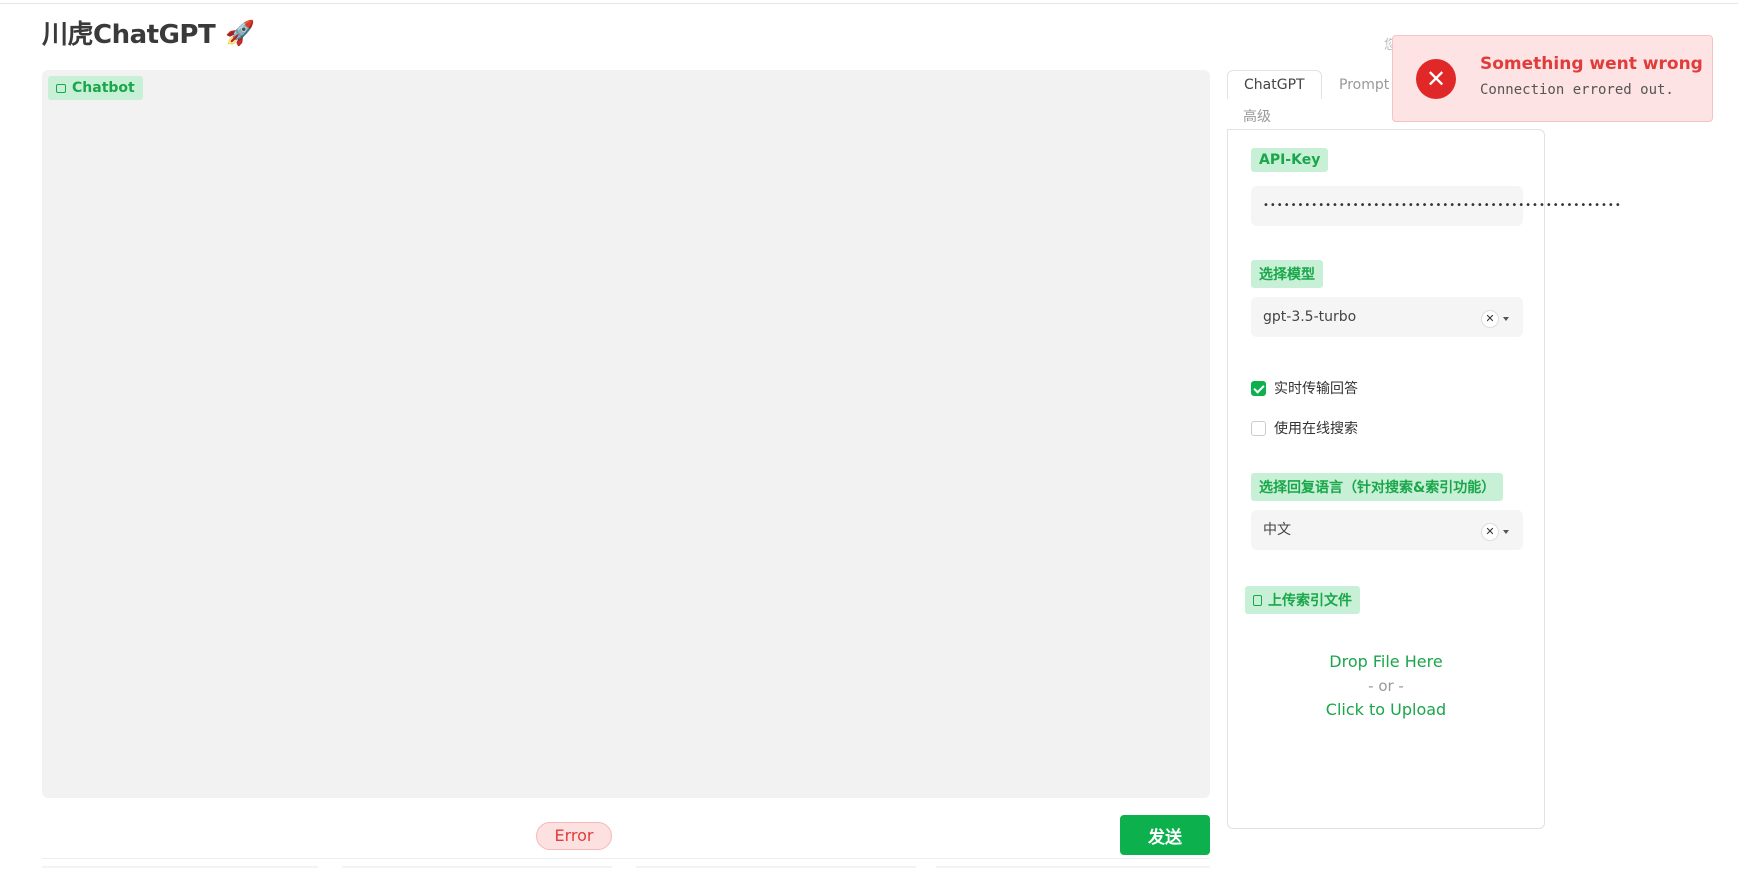 This screenshot has height=873, width=1738. What do you see at coordinates (574, 836) in the screenshot?
I see `error-status-pill: Error` at bounding box center [574, 836].